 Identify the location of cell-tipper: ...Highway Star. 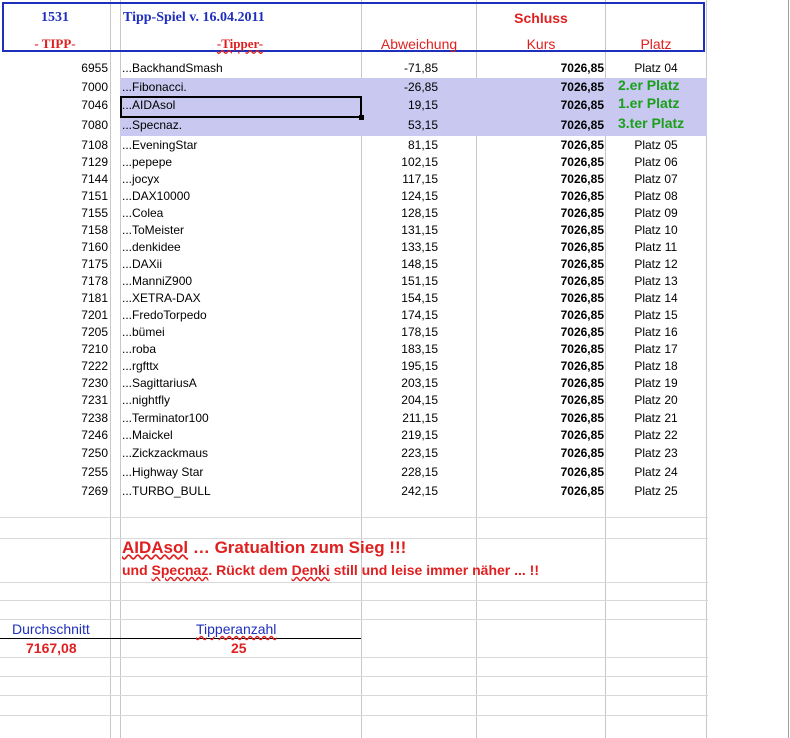
(162, 472).